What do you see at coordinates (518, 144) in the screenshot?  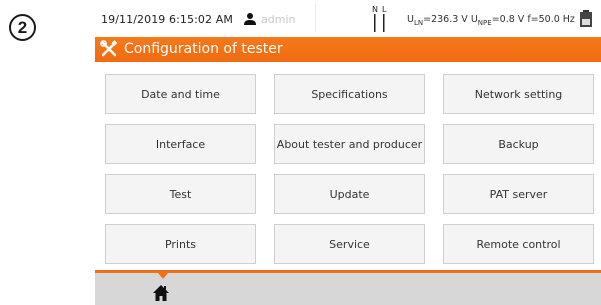 I see `backup-button: Backup` at bounding box center [518, 144].